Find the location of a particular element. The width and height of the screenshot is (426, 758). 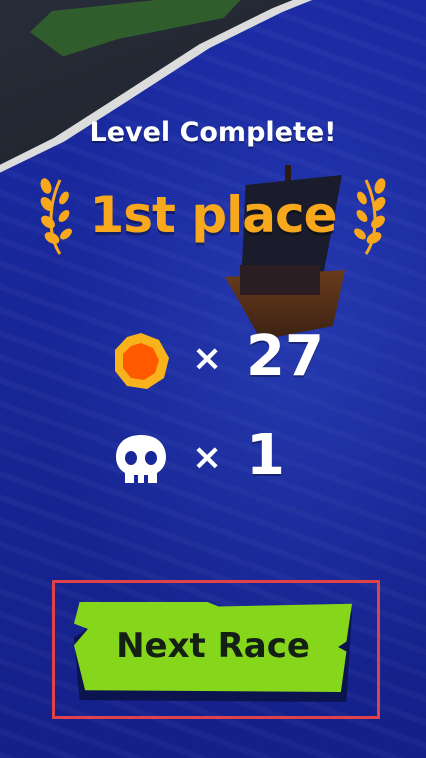

skull-reward-row: × 1 is located at coordinates (242, 457).